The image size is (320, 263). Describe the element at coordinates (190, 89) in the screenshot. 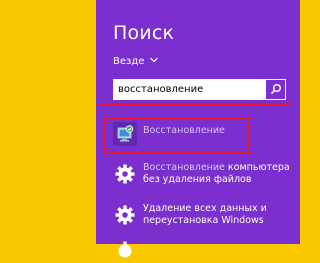

I see `search-input` at that location.